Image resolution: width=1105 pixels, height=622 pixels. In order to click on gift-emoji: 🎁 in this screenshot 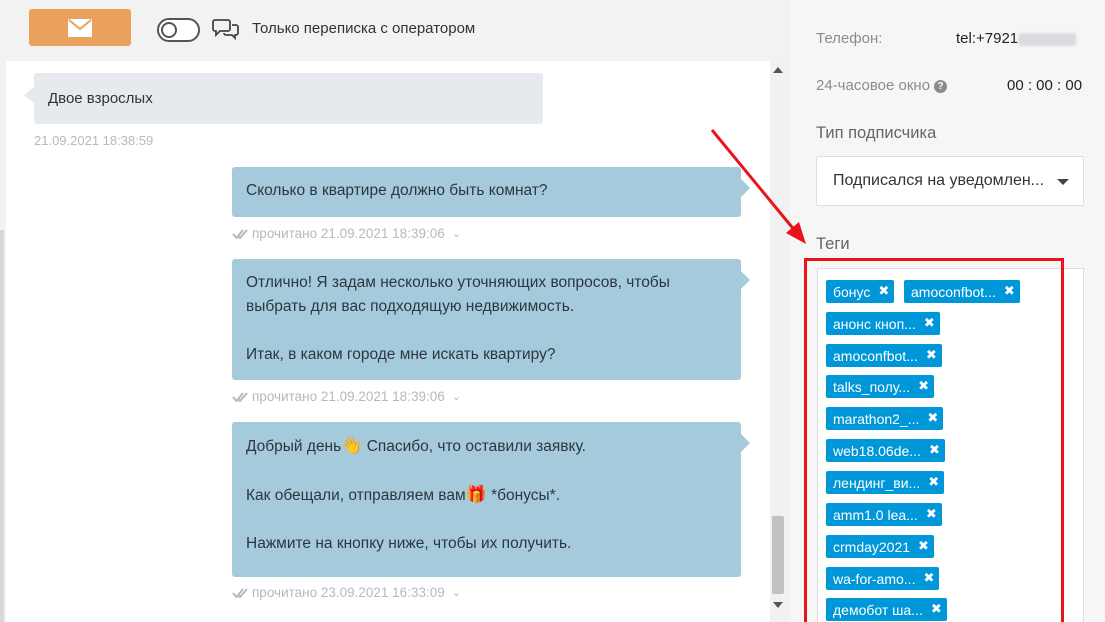, I will do `click(476, 495)`.